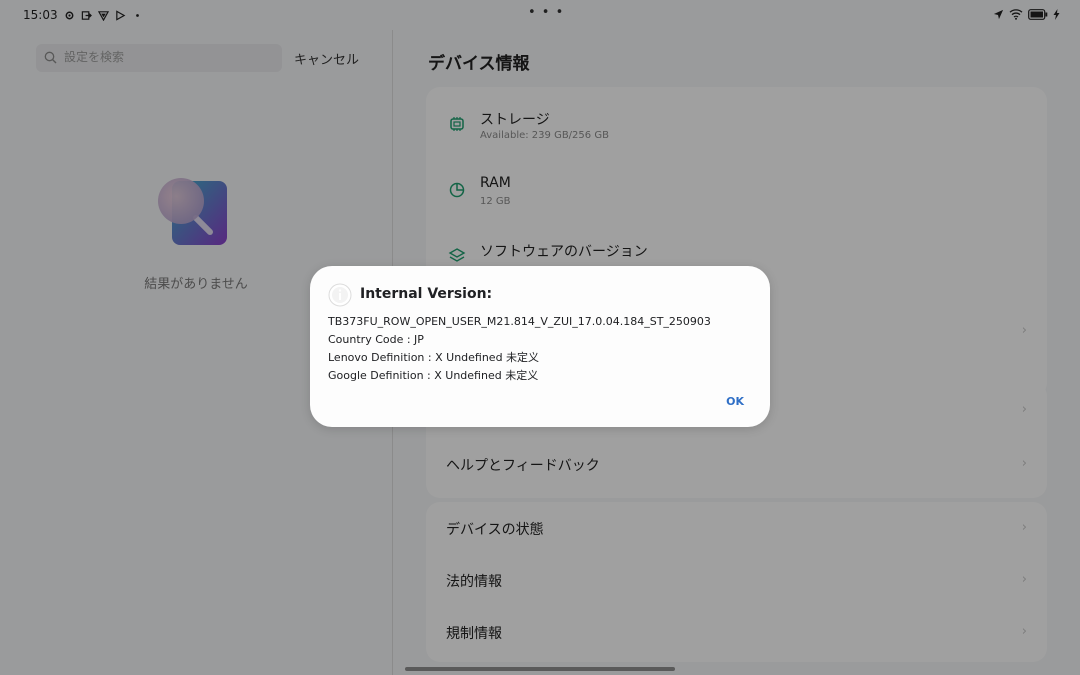 This screenshot has width=1080, height=675. Describe the element at coordinates (433, 375) in the screenshot. I see `google-definition-text: Google Definition : X Undefined 未定义` at that location.